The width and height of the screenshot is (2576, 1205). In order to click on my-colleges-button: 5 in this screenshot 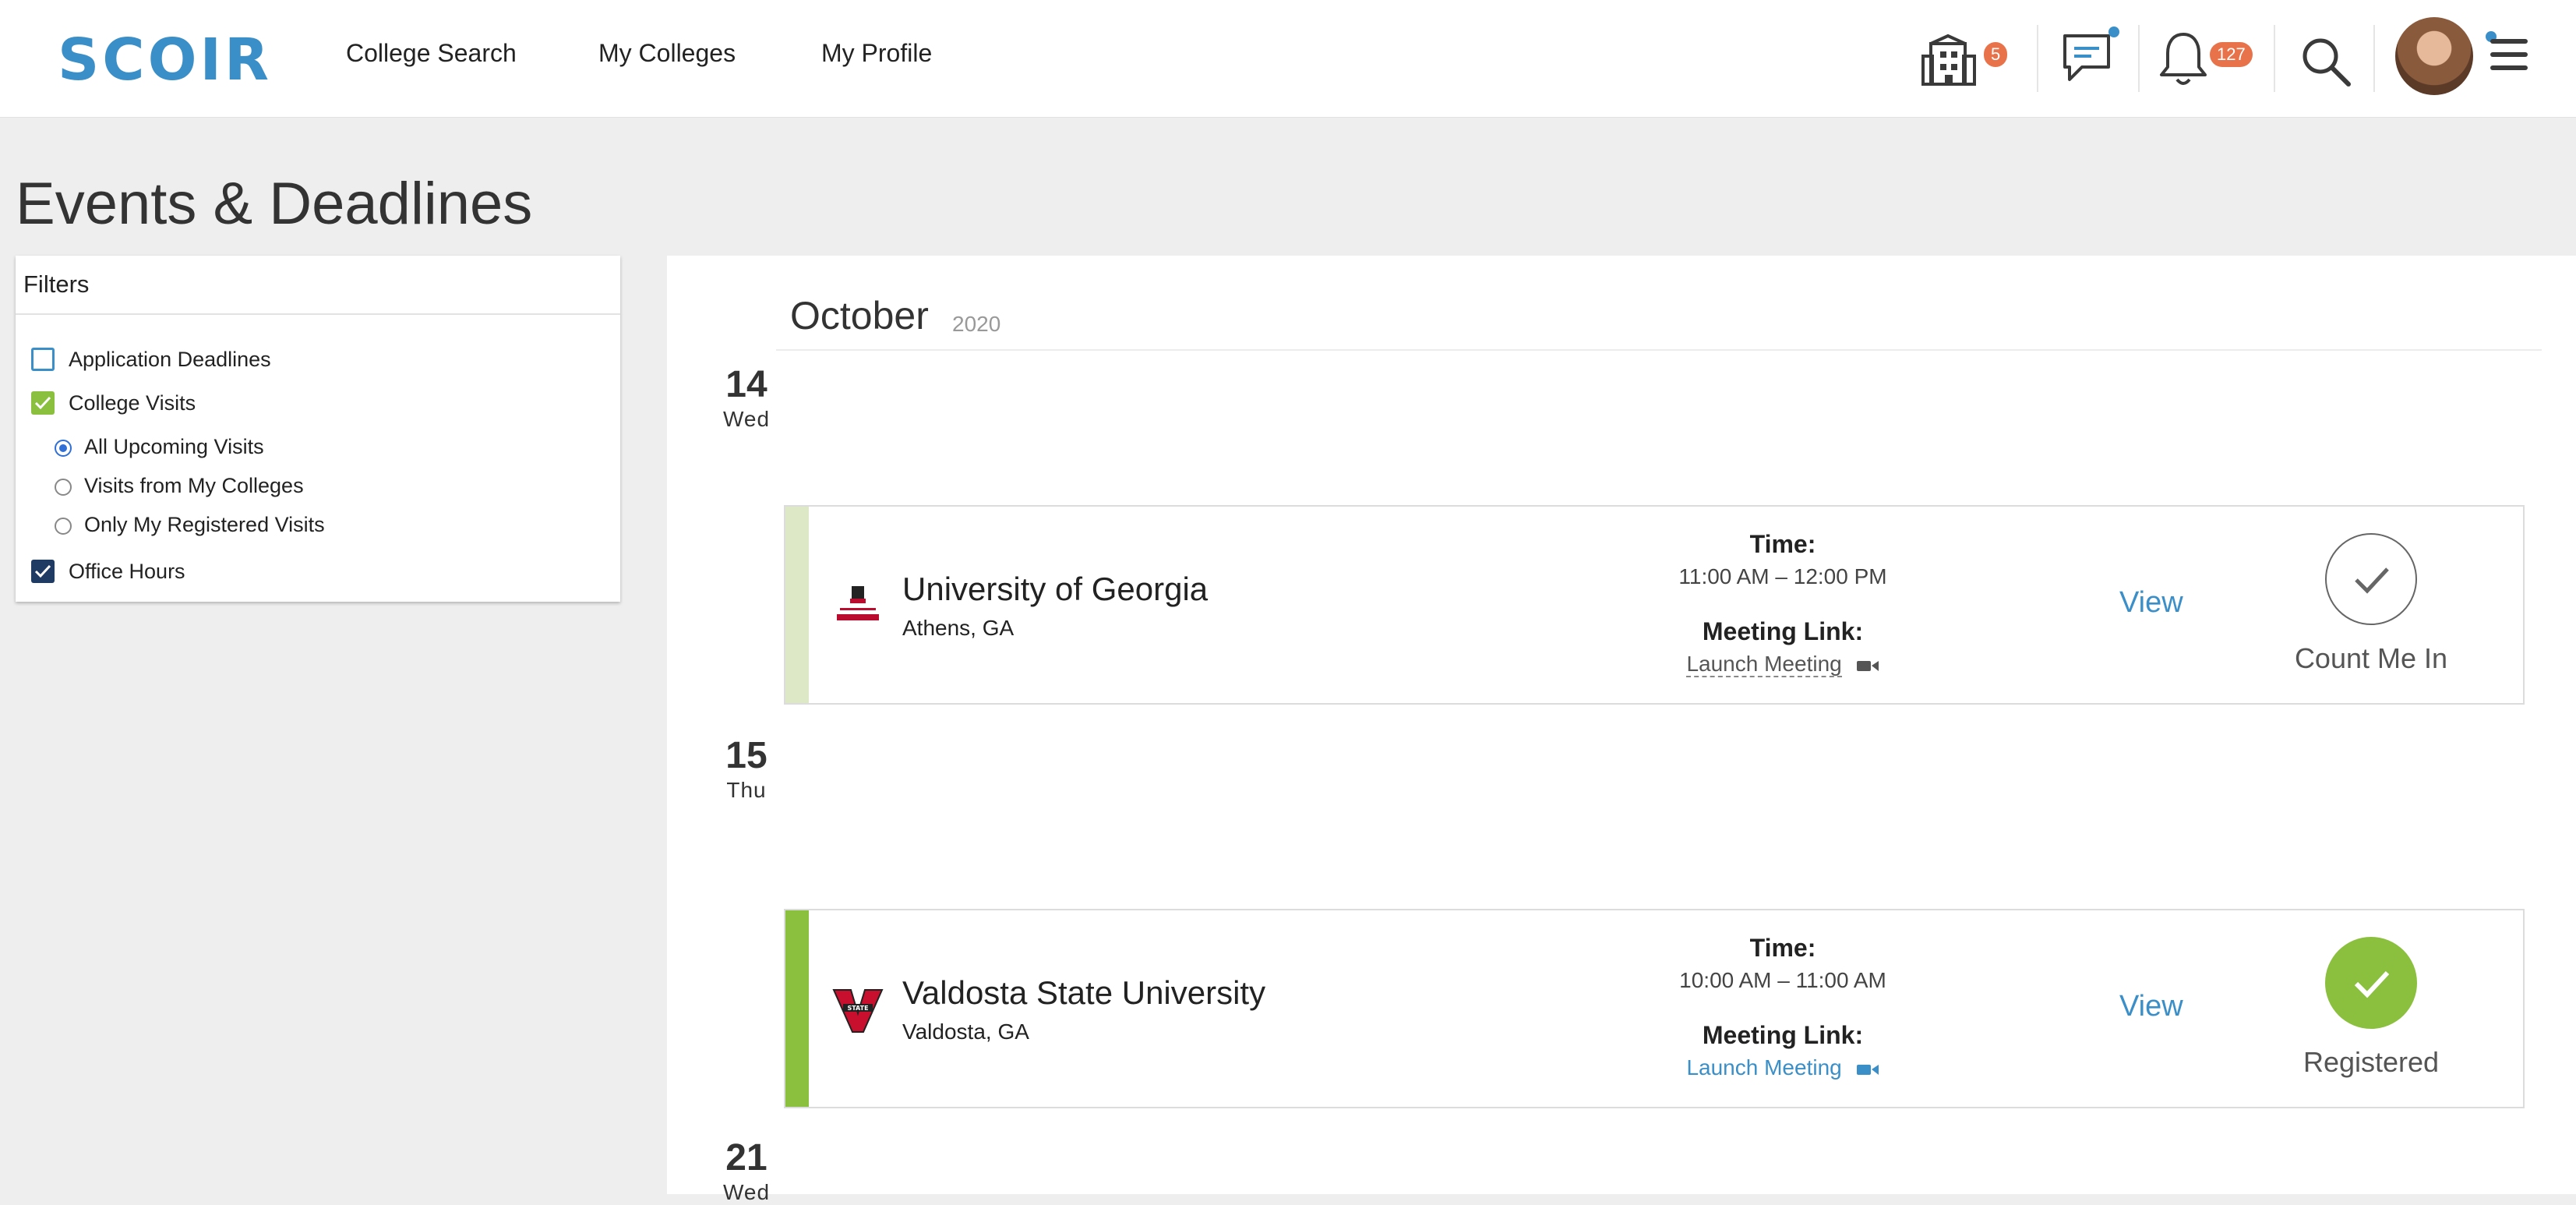, I will do `click(1964, 58)`.